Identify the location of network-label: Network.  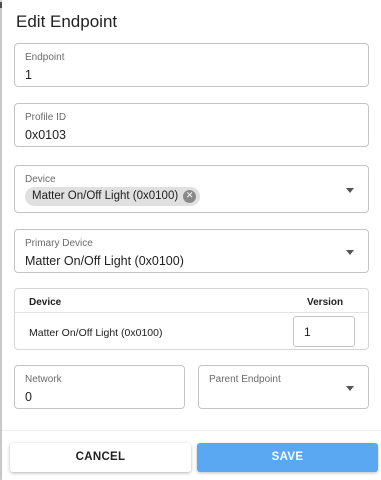
(43, 379).